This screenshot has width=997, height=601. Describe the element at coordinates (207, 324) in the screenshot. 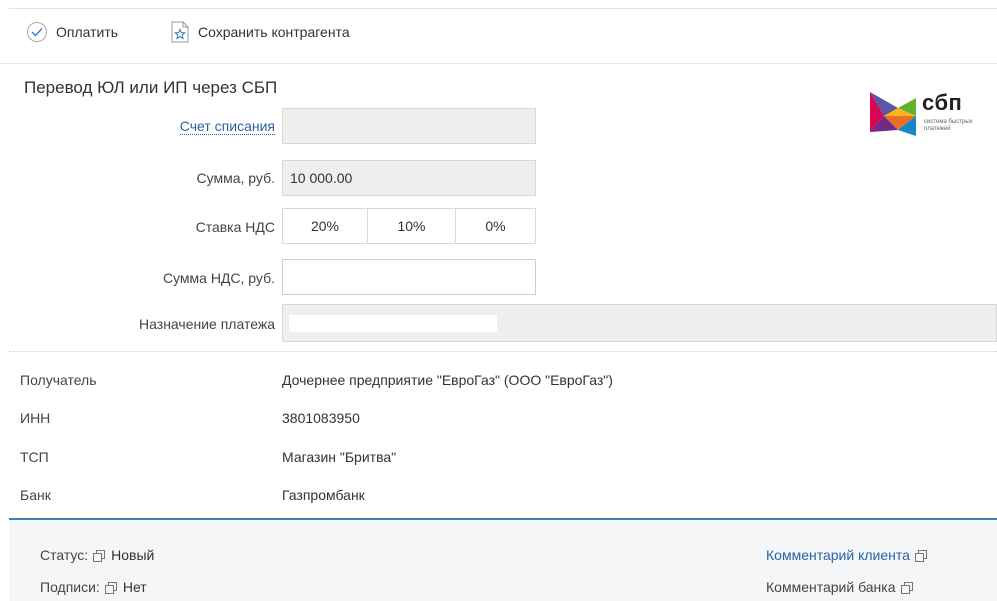

I see `purpose-label: Назначение платежа` at that location.